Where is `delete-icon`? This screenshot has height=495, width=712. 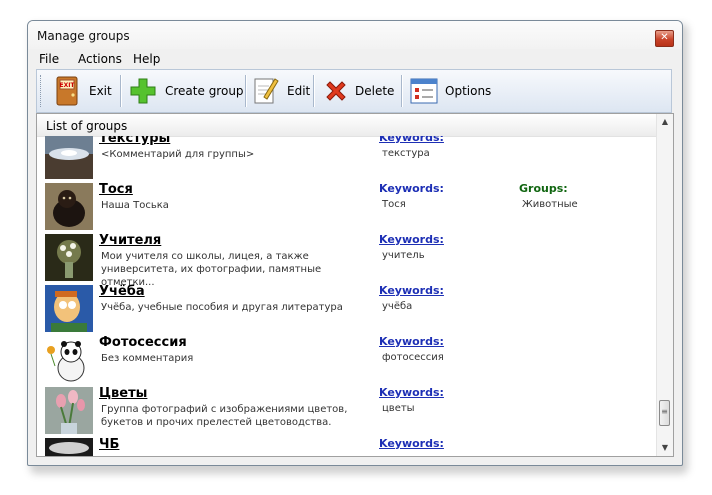
delete-icon is located at coordinates (336, 91).